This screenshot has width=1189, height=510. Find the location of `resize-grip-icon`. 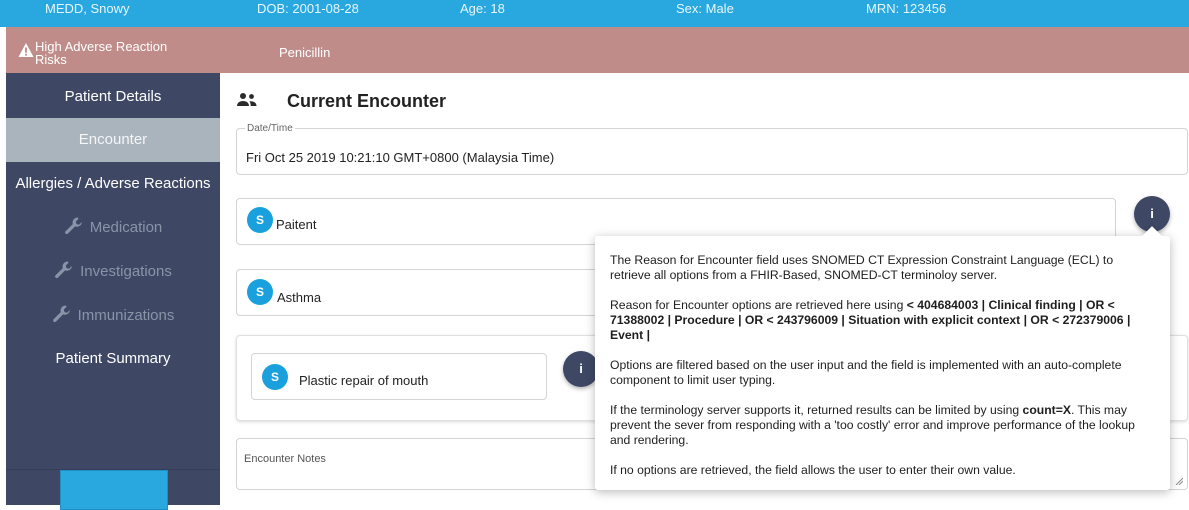

resize-grip-icon is located at coordinates (1179, 481).